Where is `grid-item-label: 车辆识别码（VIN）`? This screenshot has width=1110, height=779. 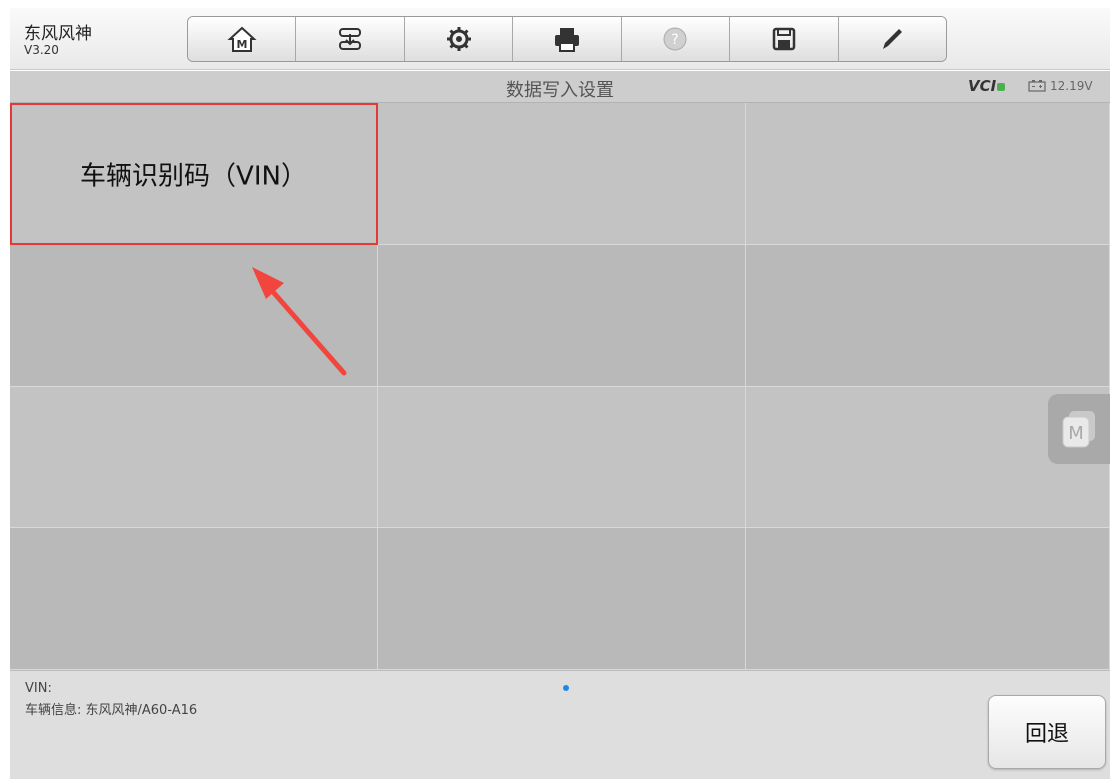
grid-item-label: 车辆识别码（VIN） is located at coordinates (193, 176).